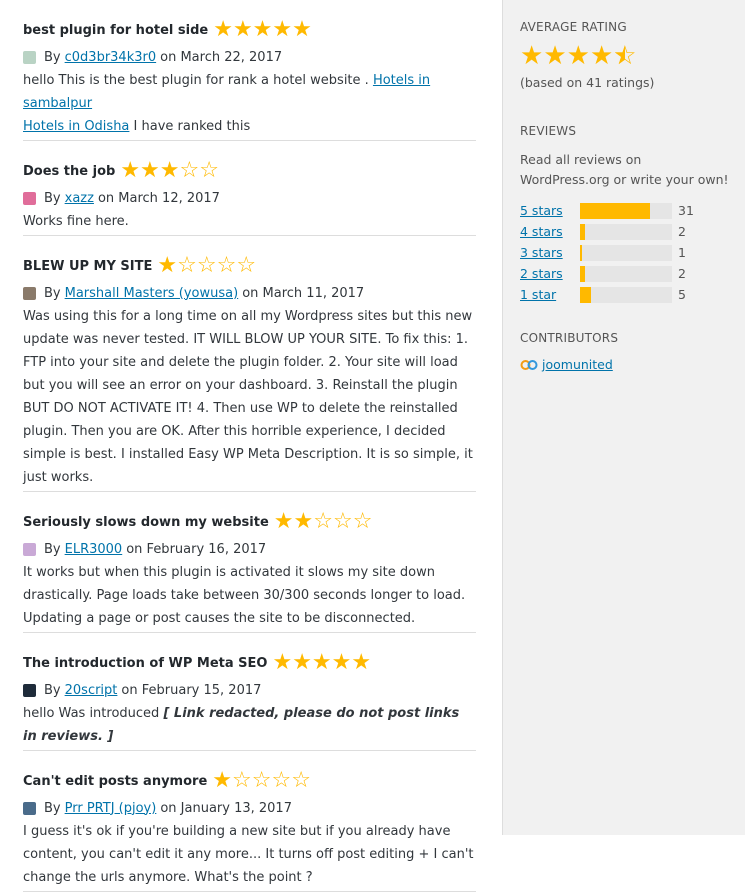 The height and width of the screenshot is (892, 745). I want to click on average-rating-heading: AVERAGE RATING, so click(573, 27).